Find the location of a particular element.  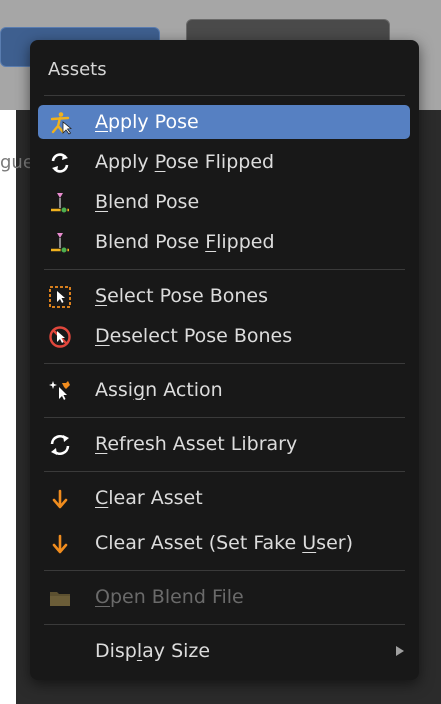

blend-pose-flipped-item: Blend Pose Flipped is located at coordinates (224, 242).